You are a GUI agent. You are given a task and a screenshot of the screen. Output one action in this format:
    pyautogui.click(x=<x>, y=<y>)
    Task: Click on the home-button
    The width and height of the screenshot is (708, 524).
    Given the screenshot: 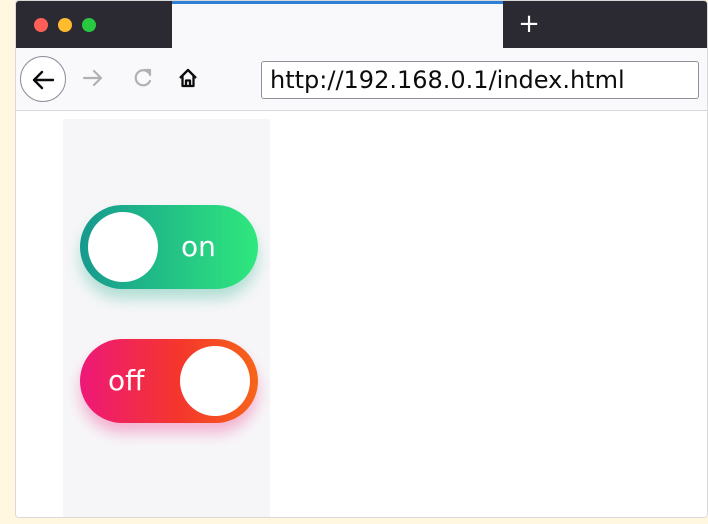 What is the action you would take?
    pyautogui.click(x=188, y=78)
    